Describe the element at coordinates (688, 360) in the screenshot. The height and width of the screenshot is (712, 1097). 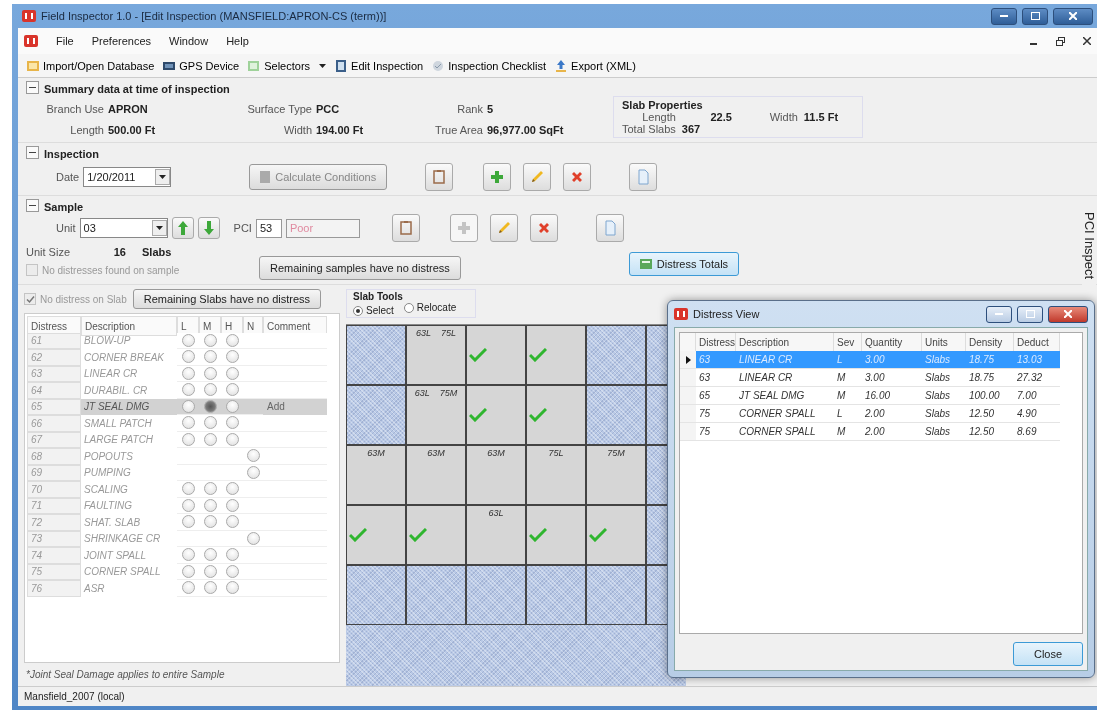
I see `row-header` at that location.